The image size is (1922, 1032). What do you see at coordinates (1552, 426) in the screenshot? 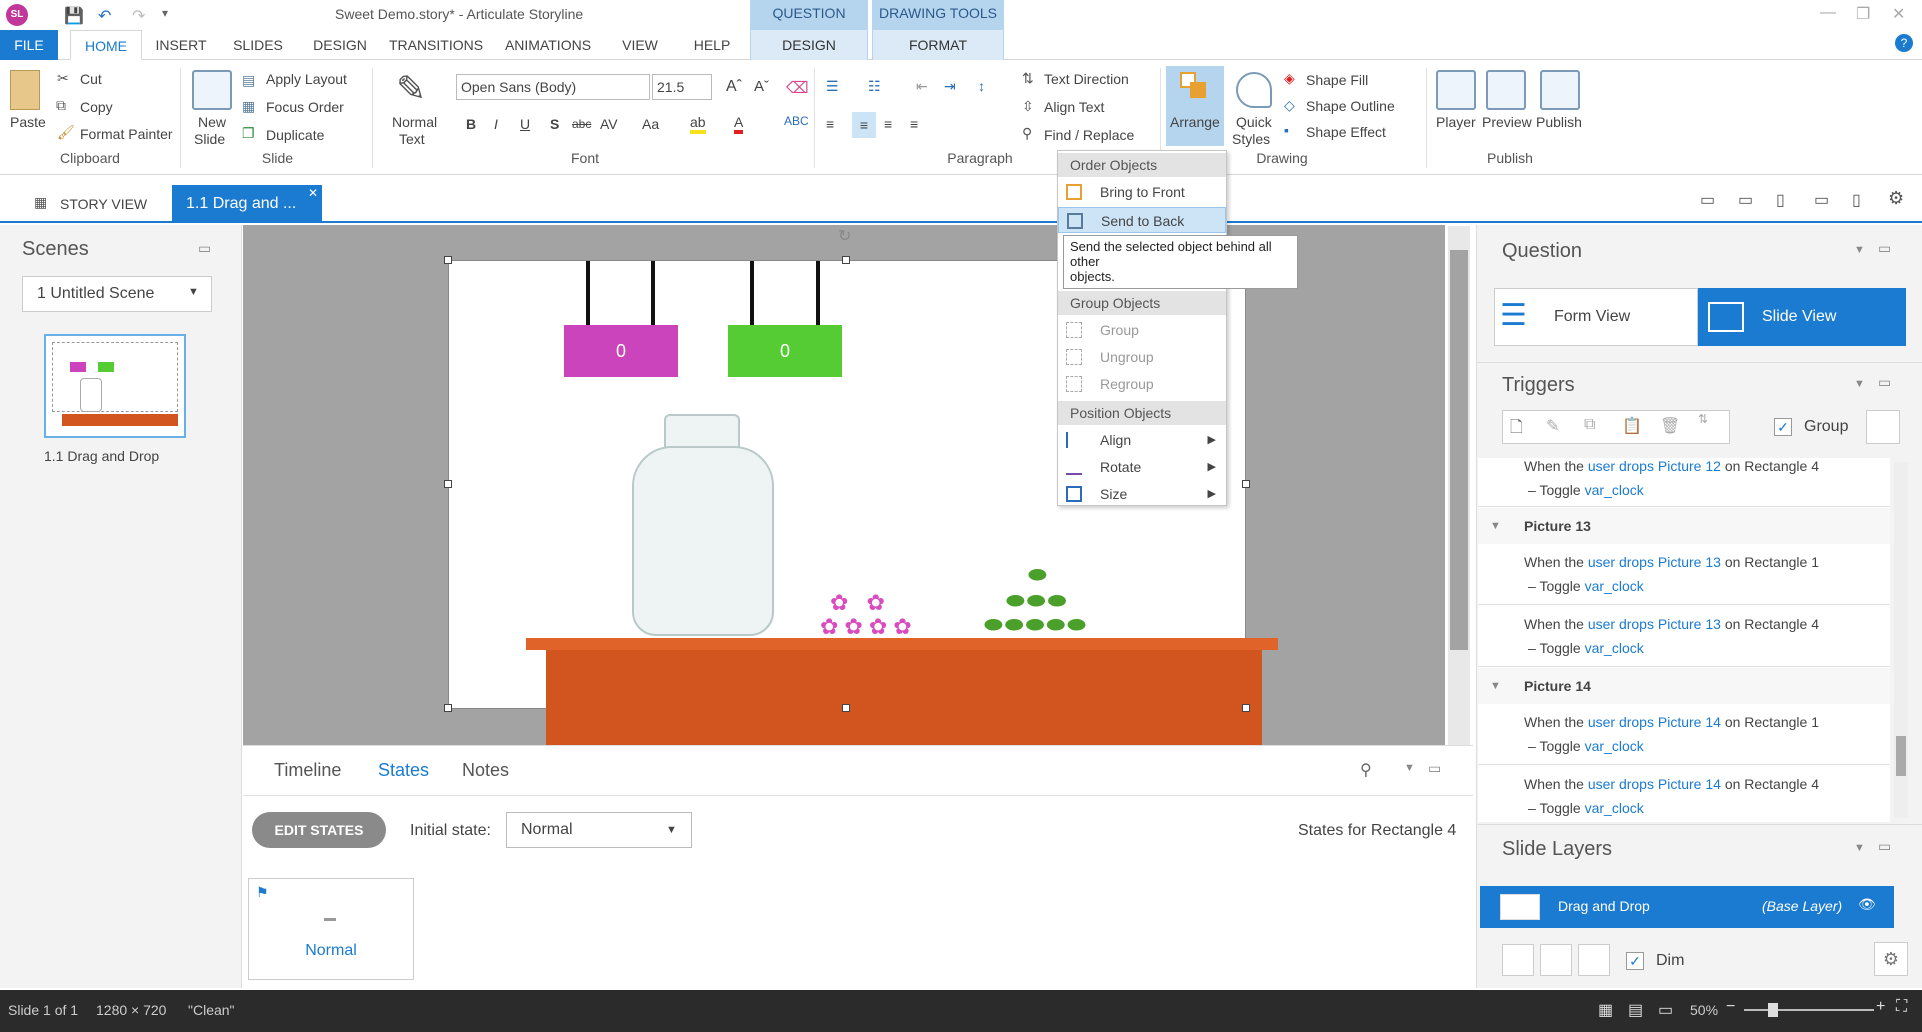
I see `edit-trigger-icon: ✎` at bounding box center [1552, 426].